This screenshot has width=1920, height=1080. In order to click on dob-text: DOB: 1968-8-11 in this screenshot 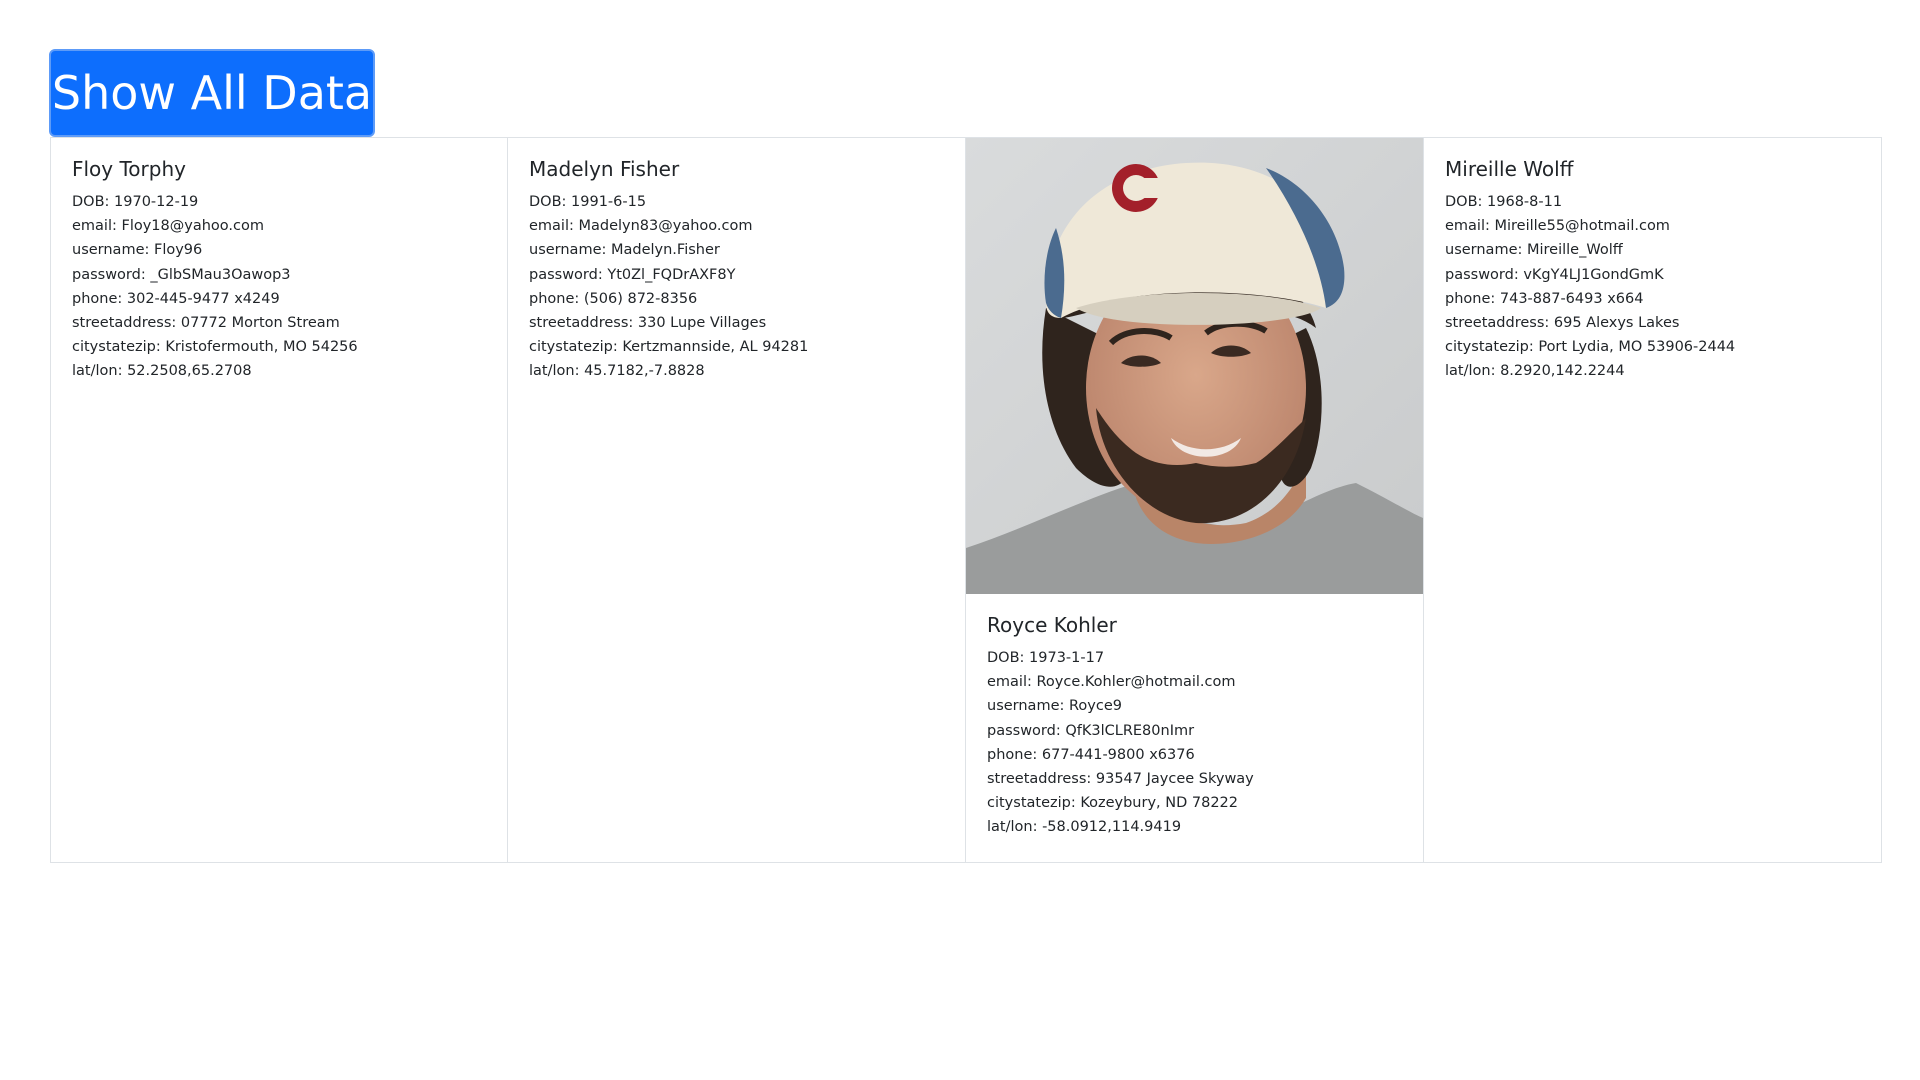, I will do `click(1504, 202)`.